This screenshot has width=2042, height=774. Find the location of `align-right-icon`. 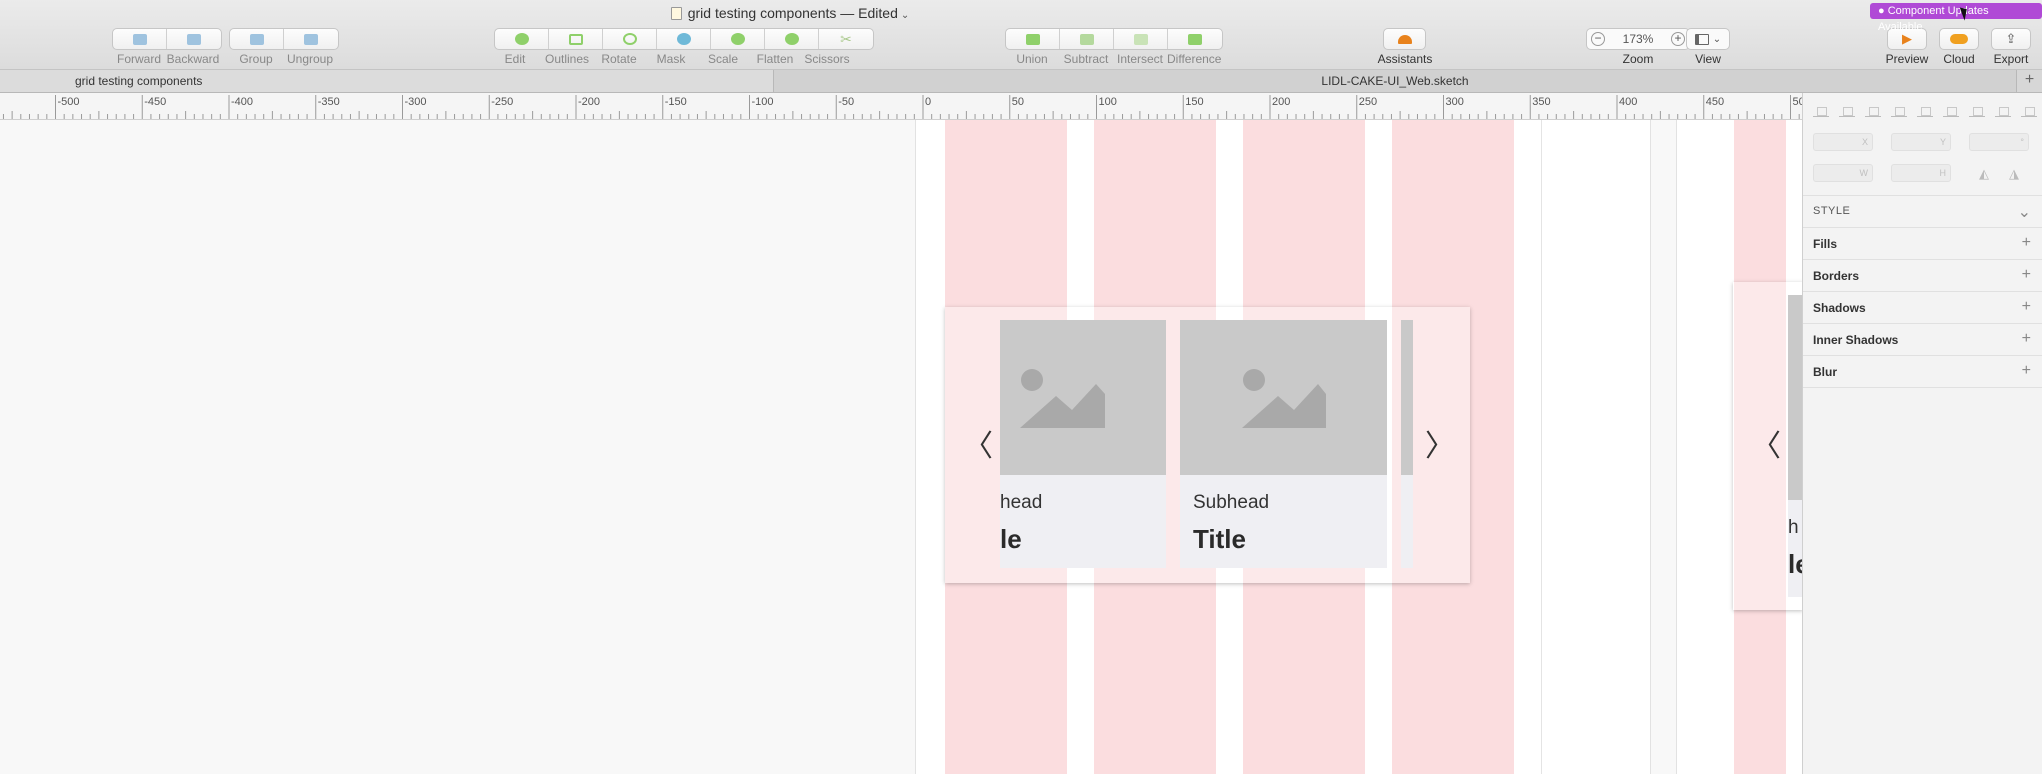

align-right-icon is located at coordinates (1951, 111).